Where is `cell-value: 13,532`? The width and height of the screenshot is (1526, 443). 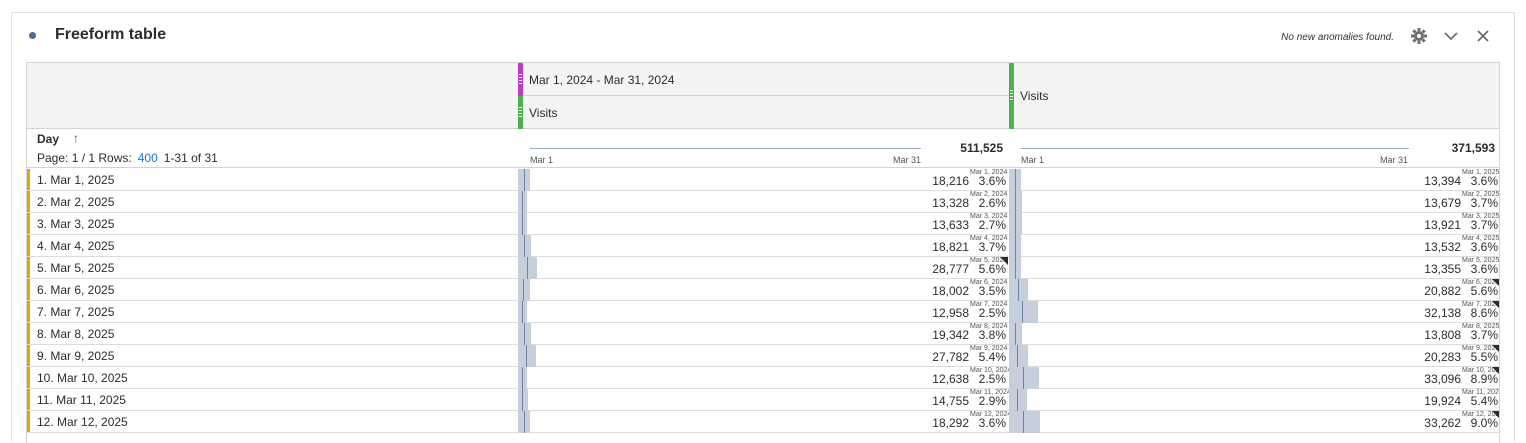
cell-value: 13,532 is located at coordinates (1426, 247).